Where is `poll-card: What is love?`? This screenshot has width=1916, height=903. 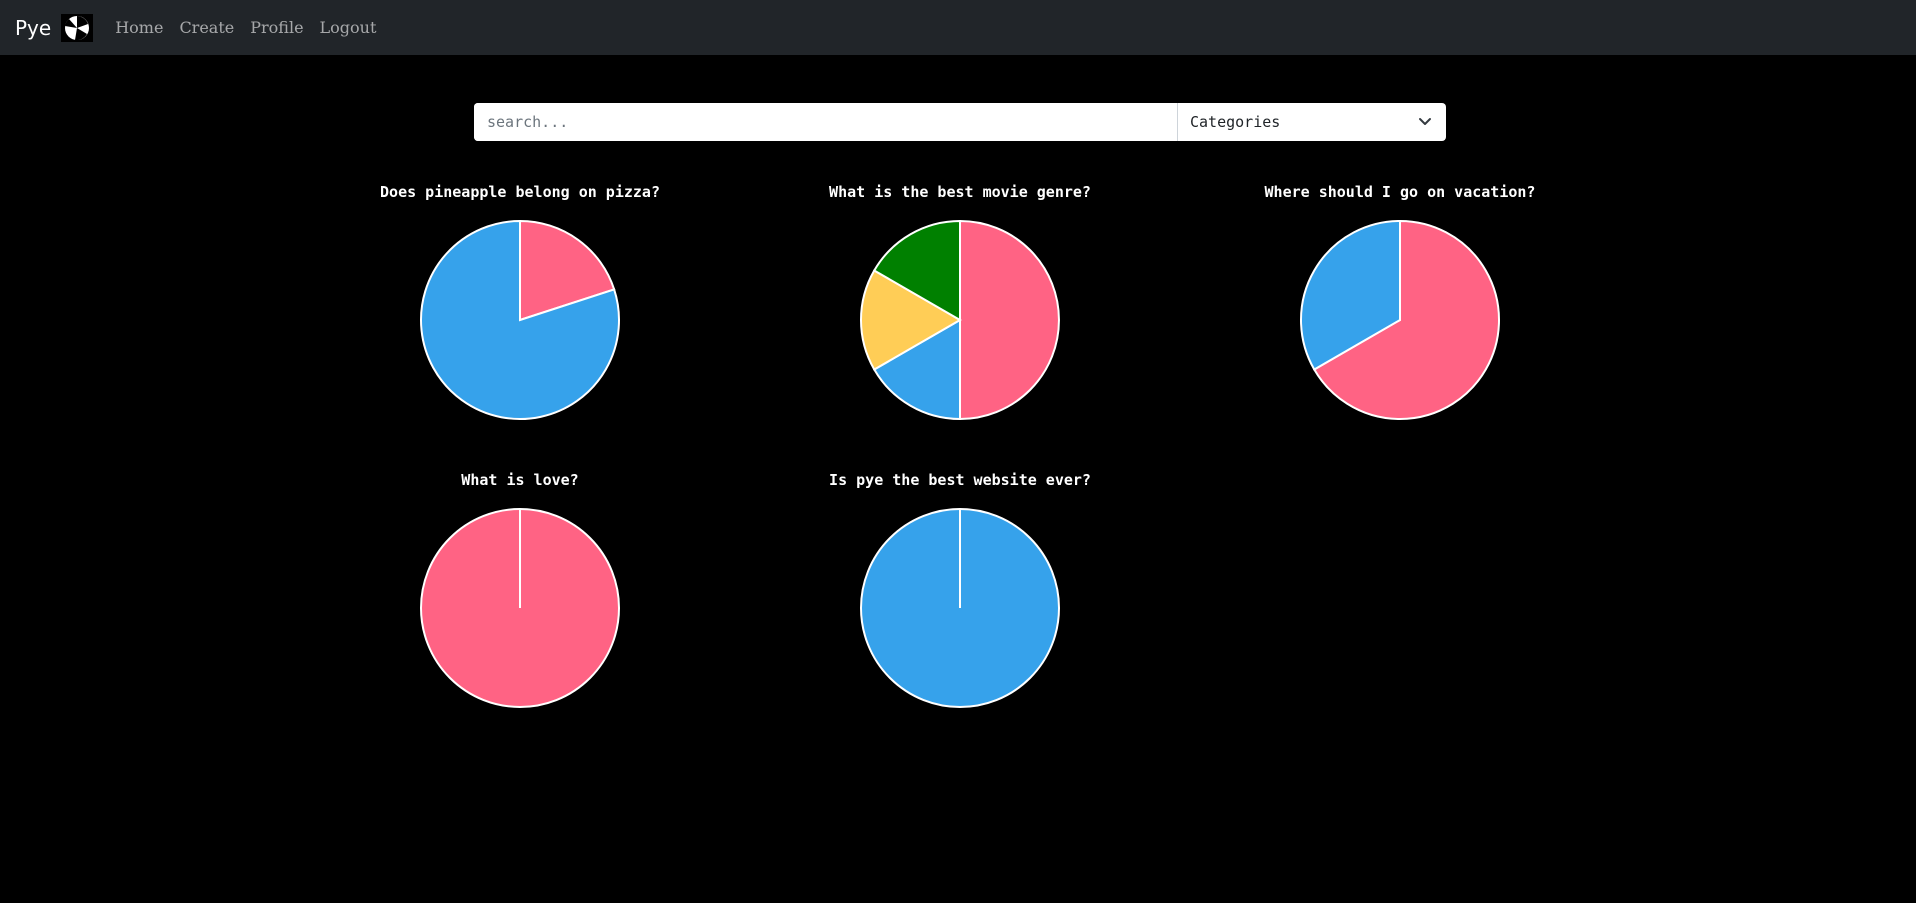
poll-card: What is love? is located at coordinates (520, 589).